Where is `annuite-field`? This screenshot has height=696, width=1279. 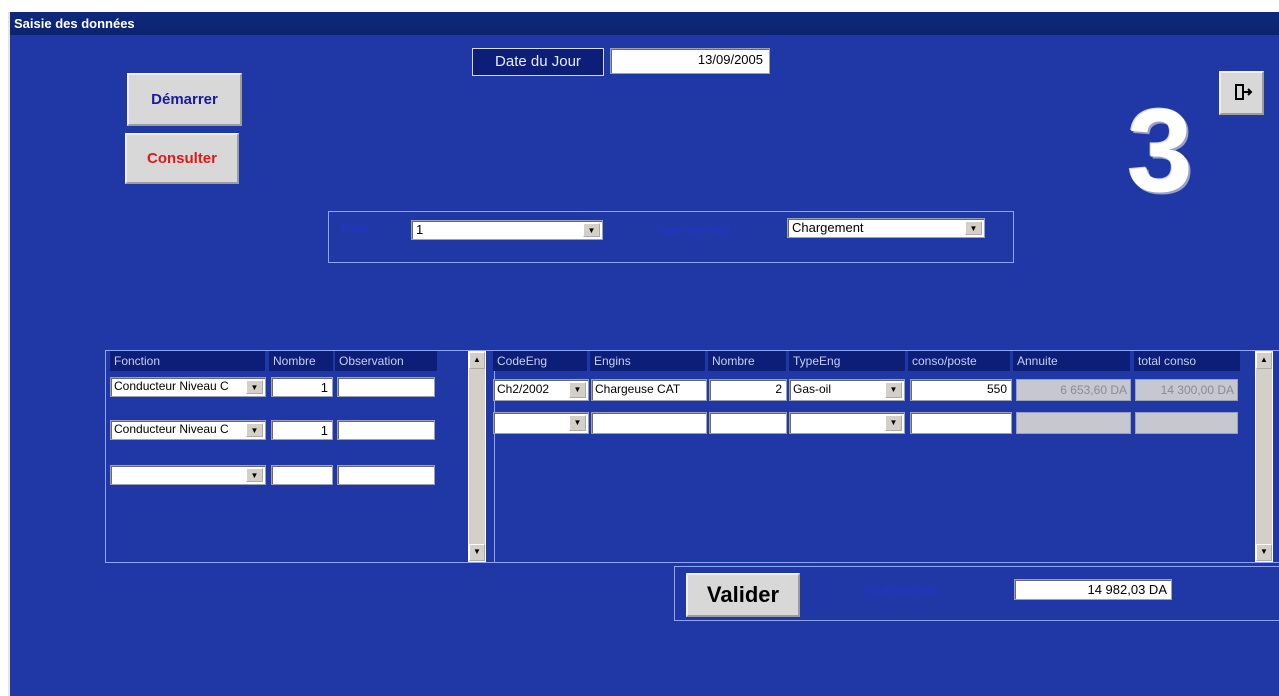
annuite-field is located at coordinates (1073, 423).